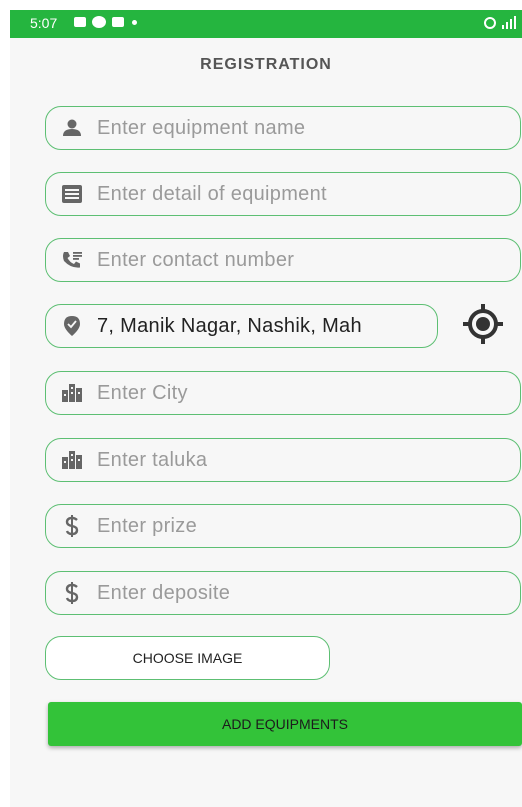  Describe the element at coordinates (99, 22) in the screenshot. I see `chat-icon` at that location.